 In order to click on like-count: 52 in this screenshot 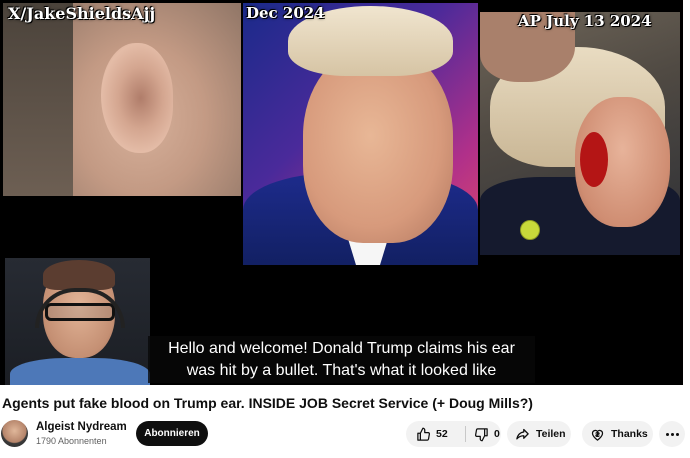, I will do `click(442, 434)`.